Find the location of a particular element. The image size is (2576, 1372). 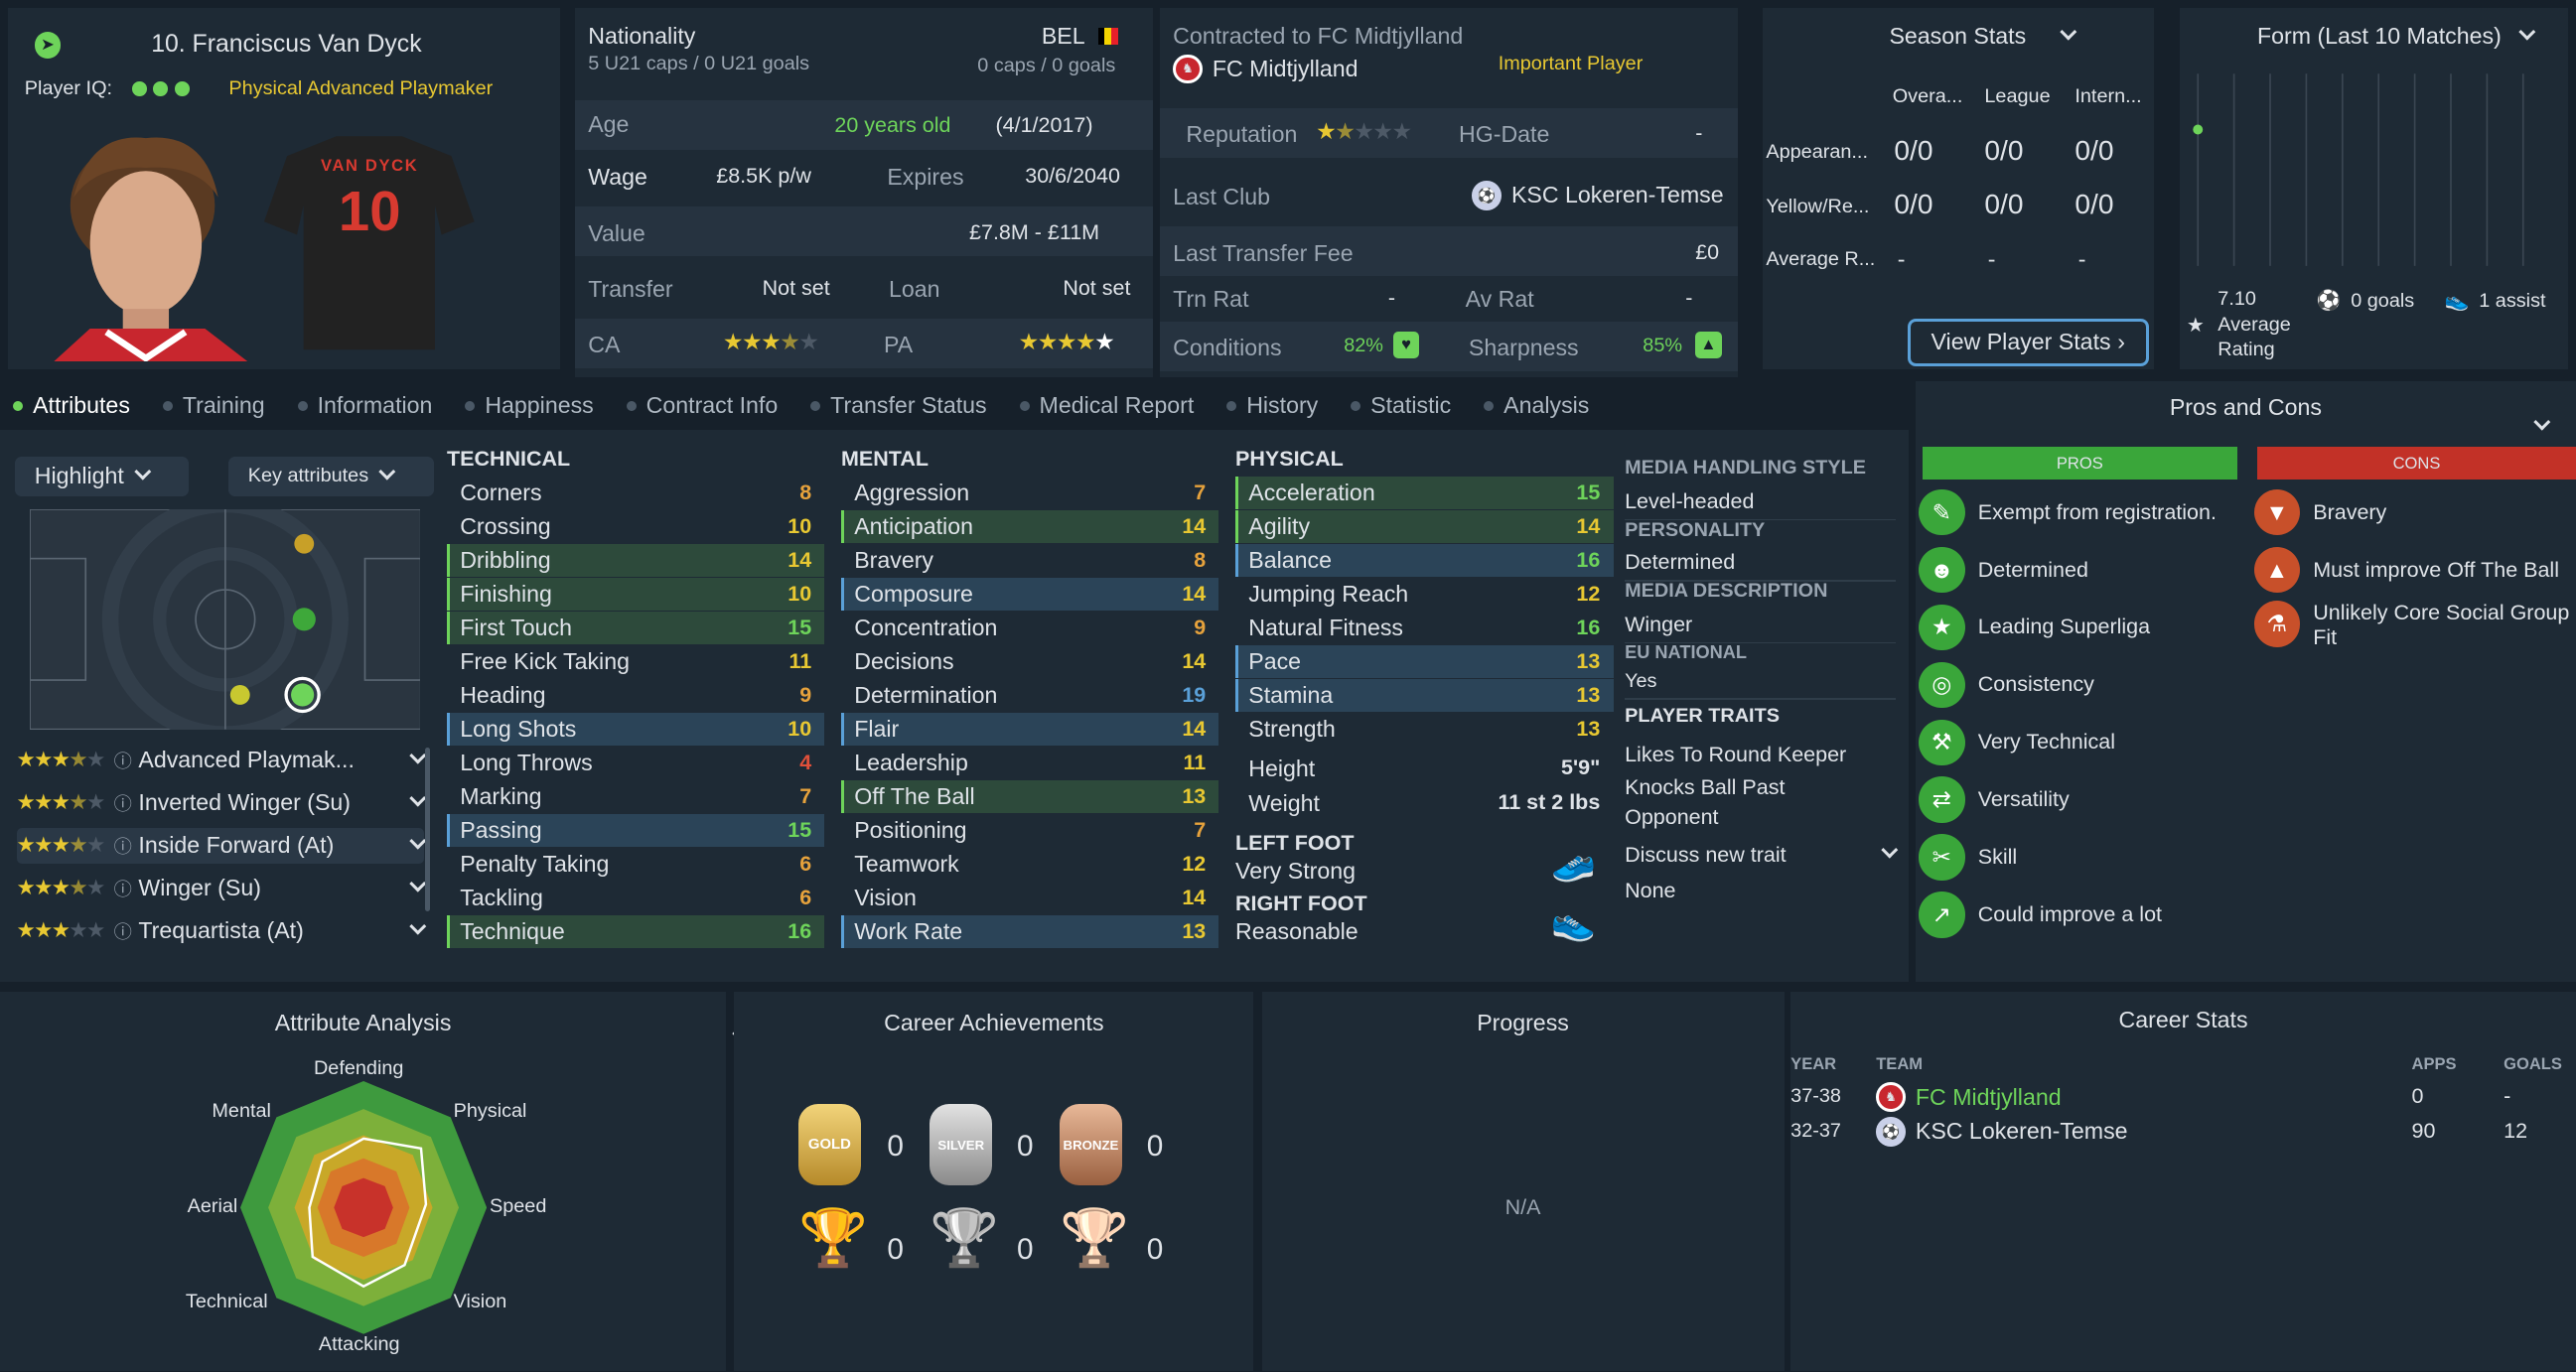

nation-code: BEL is located at coordinates (1063, 36).